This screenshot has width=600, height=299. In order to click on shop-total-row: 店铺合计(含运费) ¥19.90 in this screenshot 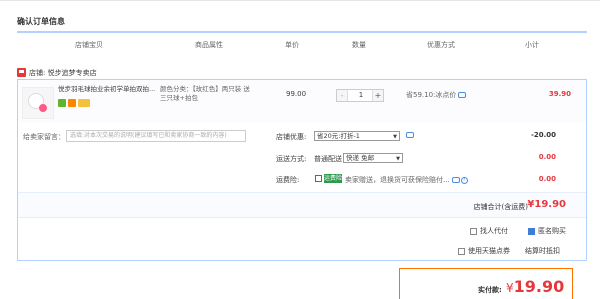, I will do `click(302, 205)`.